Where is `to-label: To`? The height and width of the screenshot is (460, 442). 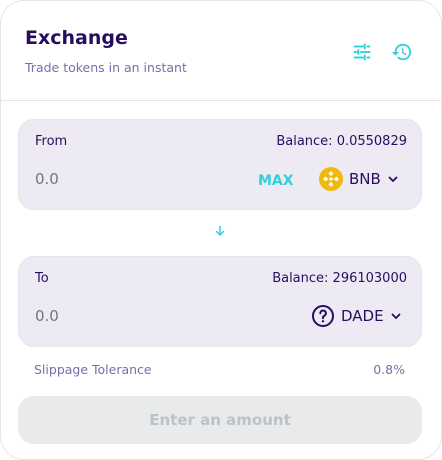 to-label: To is located at coordinates (42, 278).